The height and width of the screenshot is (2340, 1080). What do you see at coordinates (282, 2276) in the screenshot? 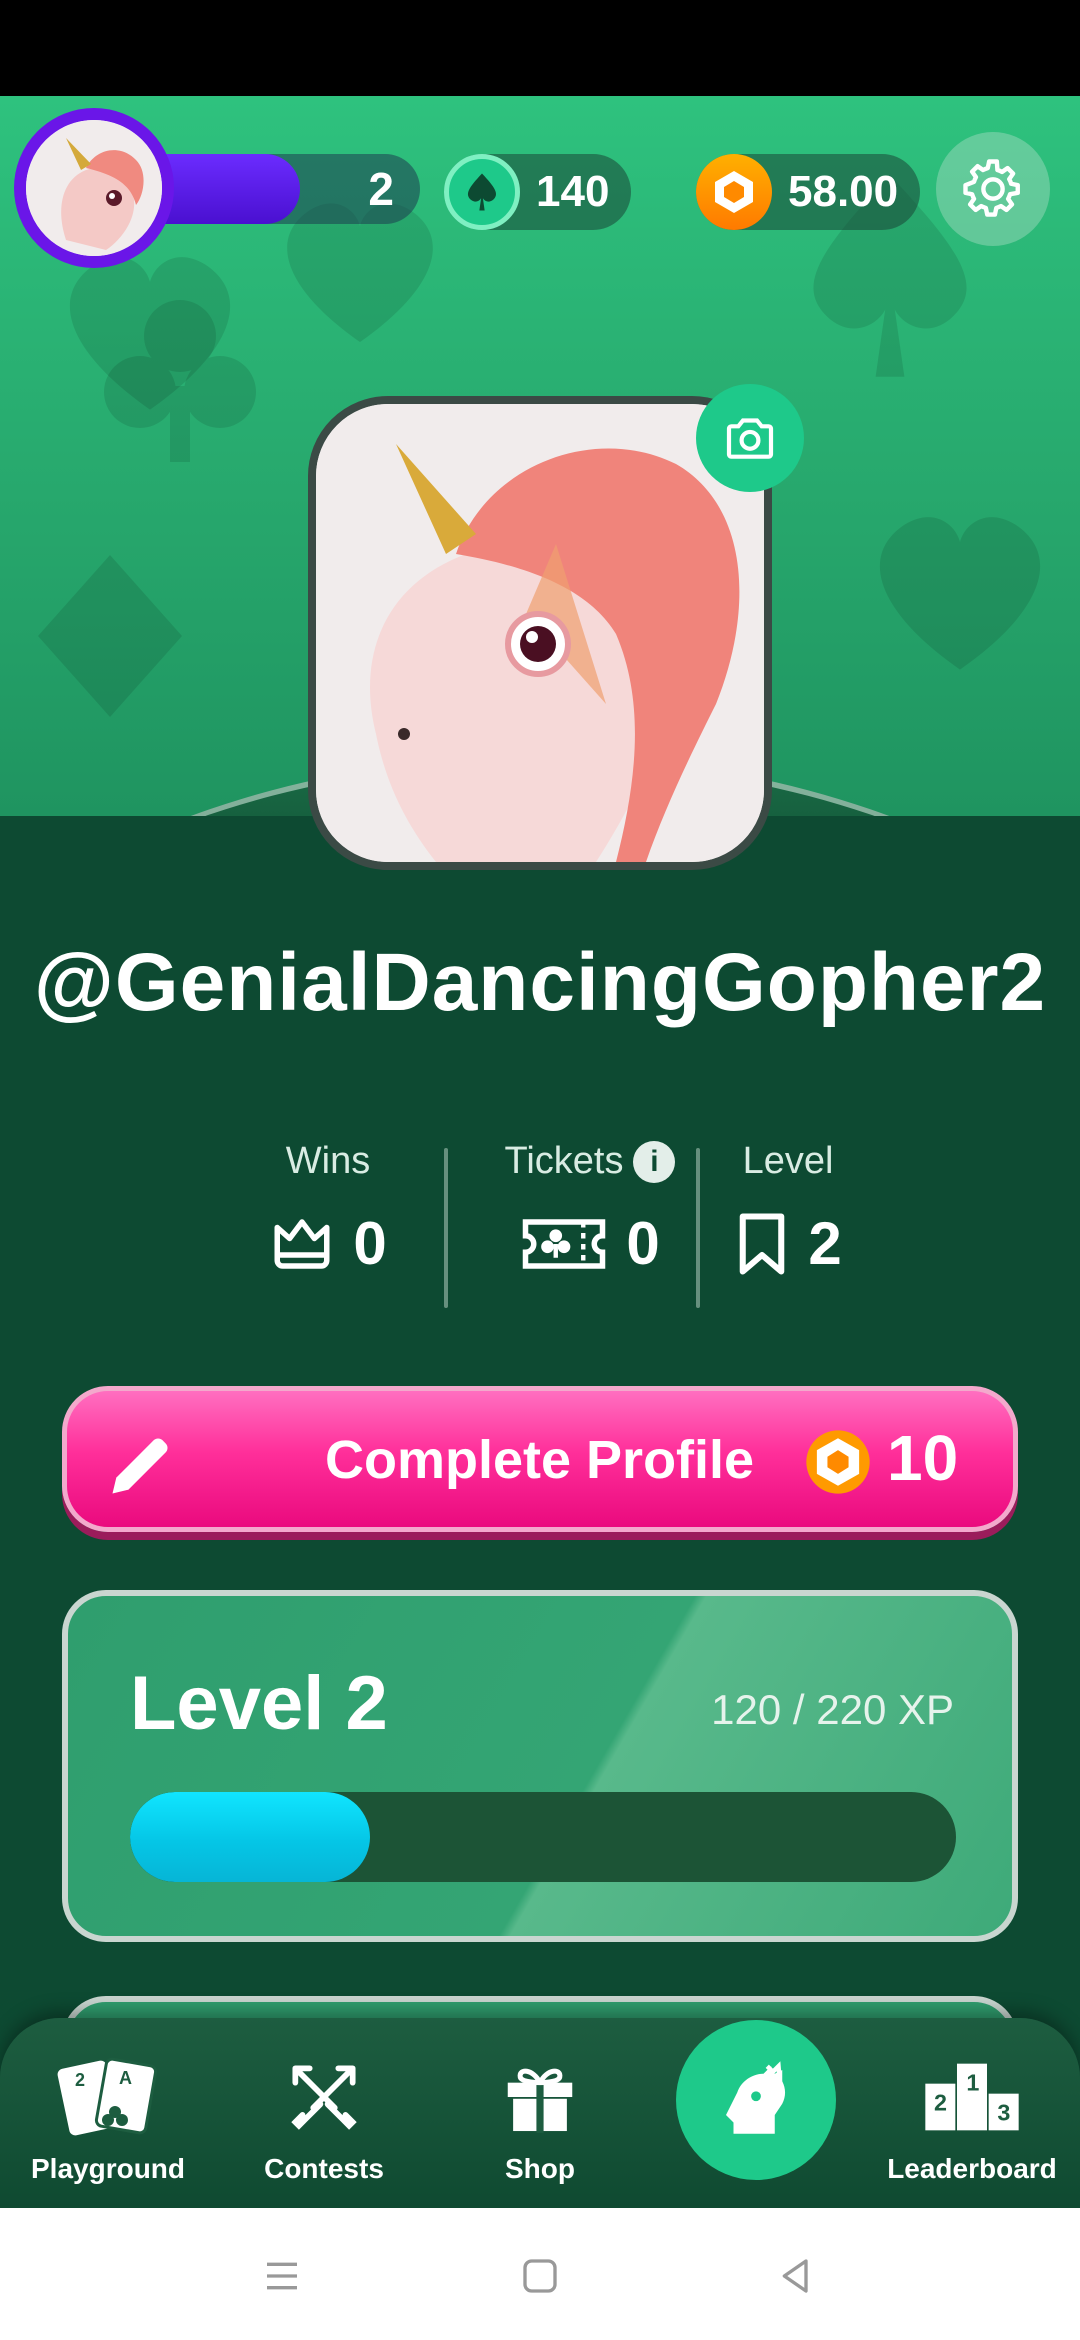
I see `menu-icon` at bounding box center [282, 2276].